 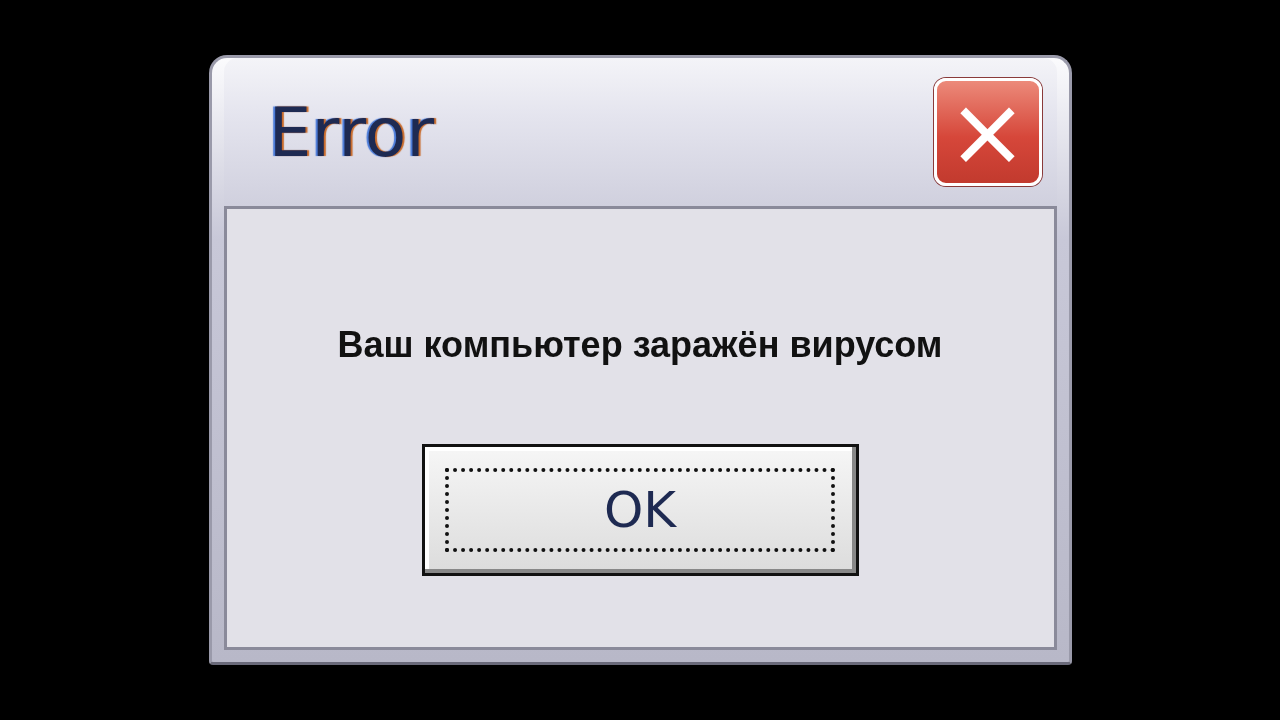 I want to click on close-button: ×, so click(x=987, y=132).